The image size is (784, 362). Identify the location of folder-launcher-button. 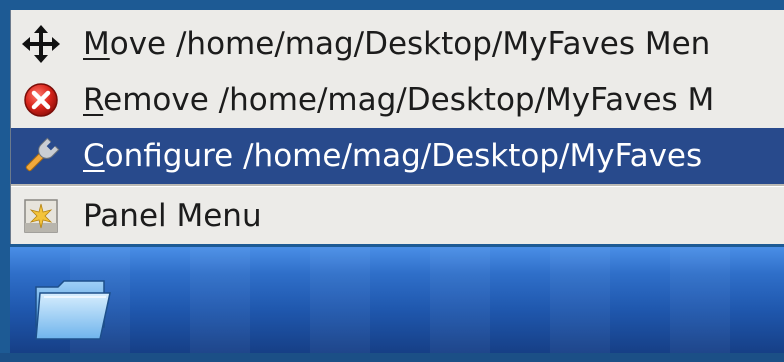
(72, 308).